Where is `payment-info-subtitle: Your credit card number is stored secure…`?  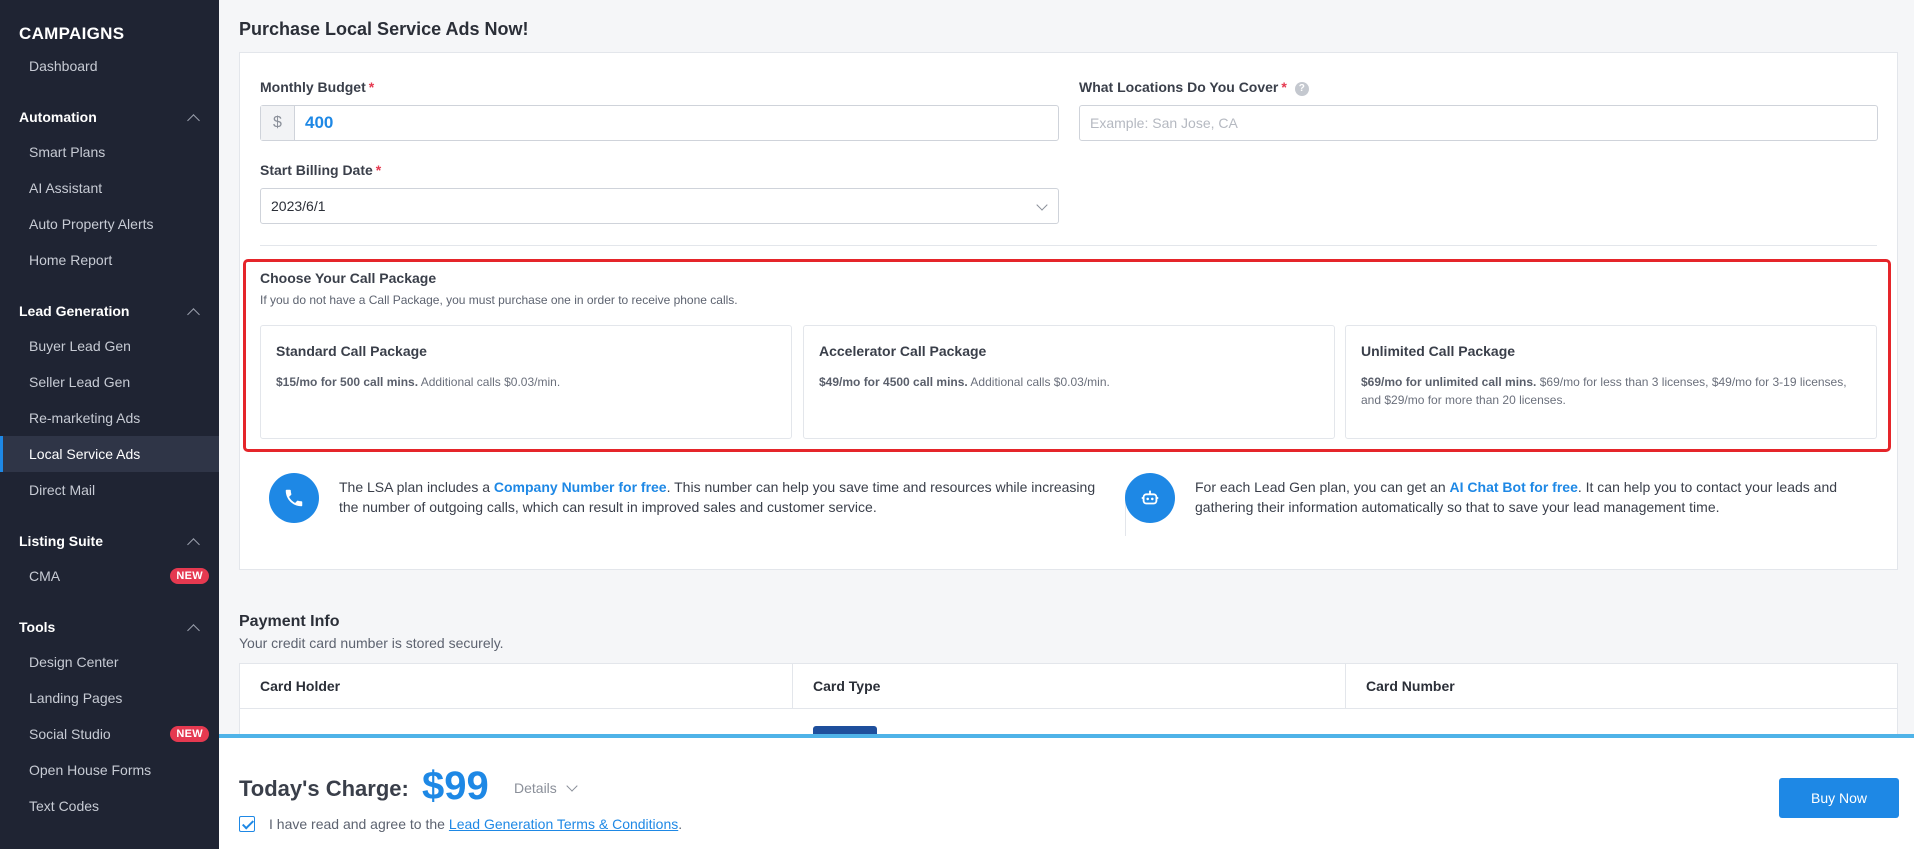
payment-info-subtitle: Your credit card number is stored secure… is located at coordinates (371, 643).